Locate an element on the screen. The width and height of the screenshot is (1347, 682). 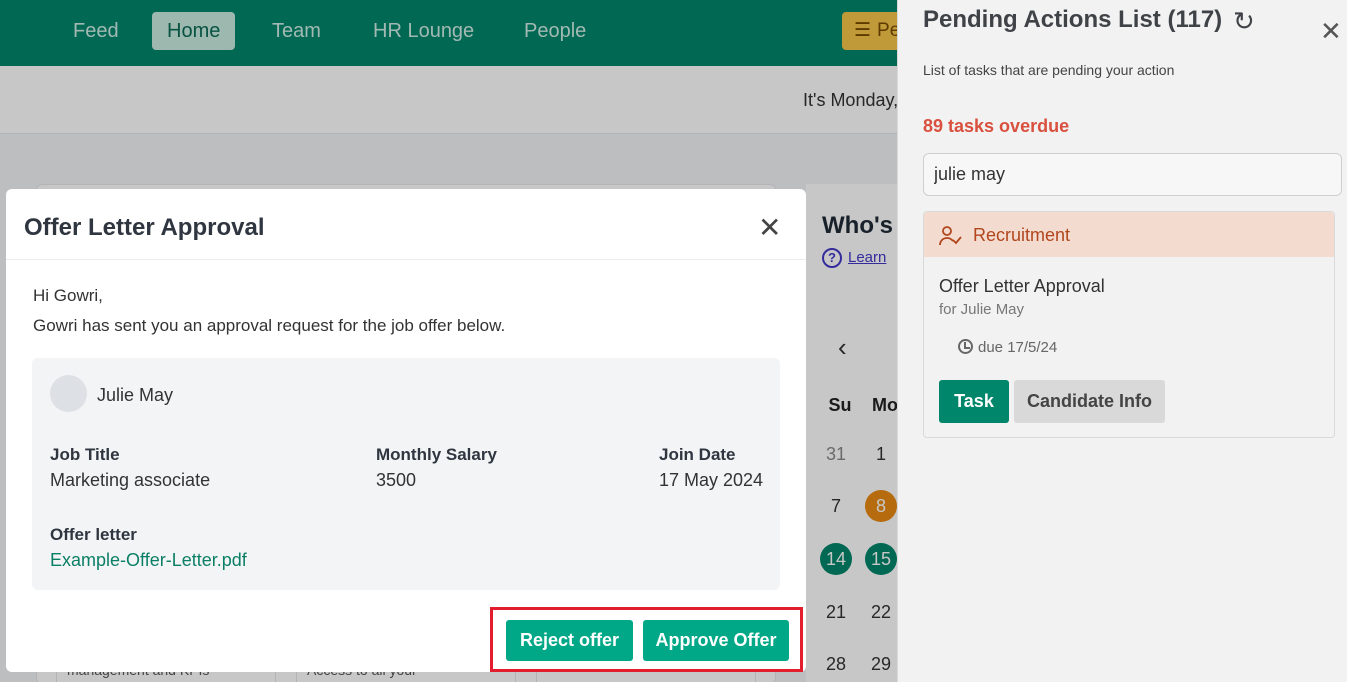
reject-offer-button: Reject offer is located at coordinates (569, 640).